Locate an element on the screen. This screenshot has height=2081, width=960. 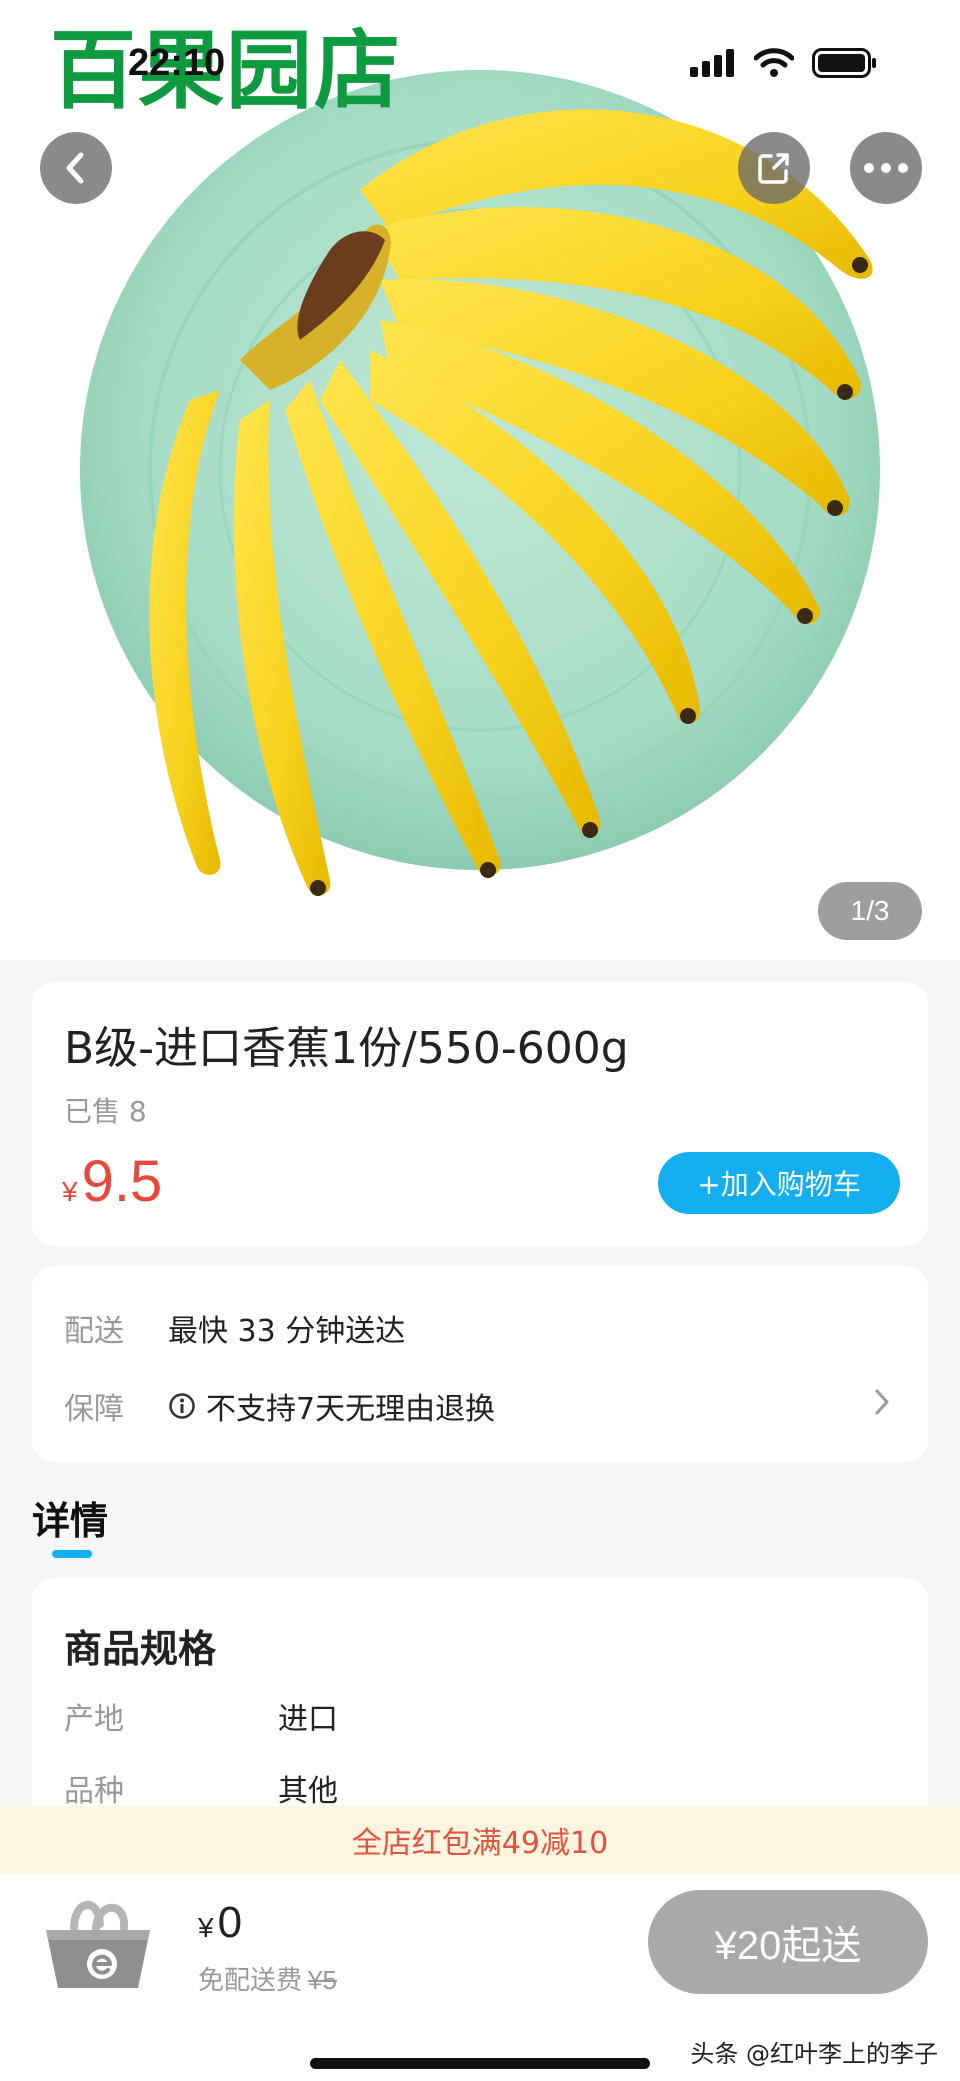
more-icon is located at coordinates (886, 168).